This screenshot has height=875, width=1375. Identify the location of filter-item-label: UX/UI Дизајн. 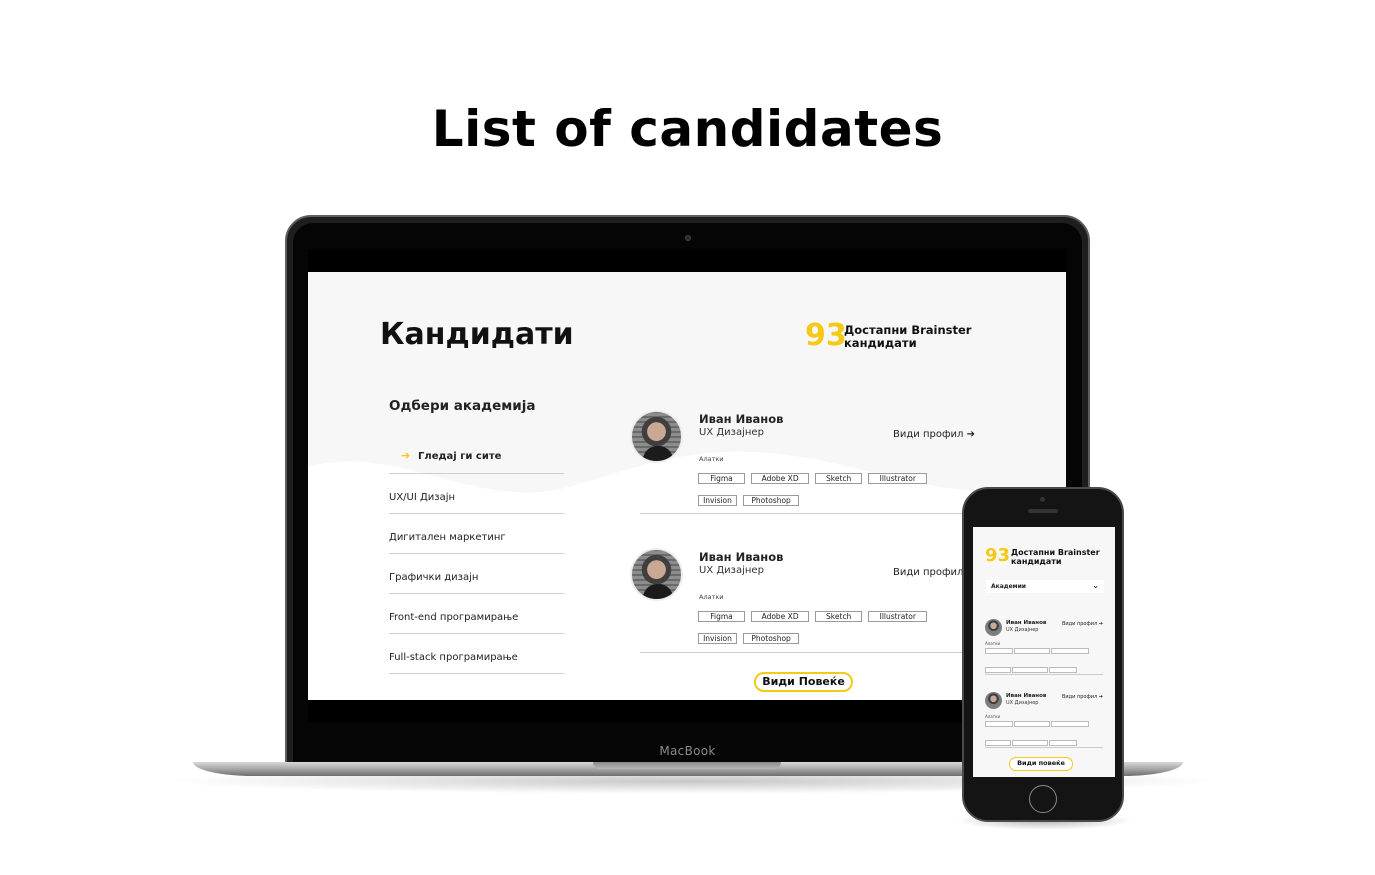
(422, 497).